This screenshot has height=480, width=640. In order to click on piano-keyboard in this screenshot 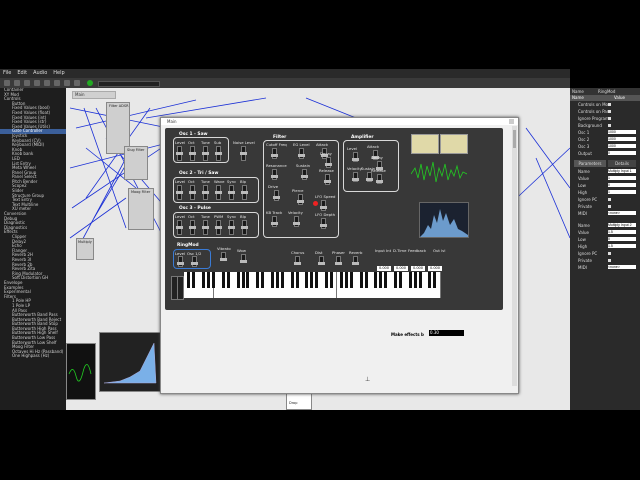, I will do `click(312, 285)`.